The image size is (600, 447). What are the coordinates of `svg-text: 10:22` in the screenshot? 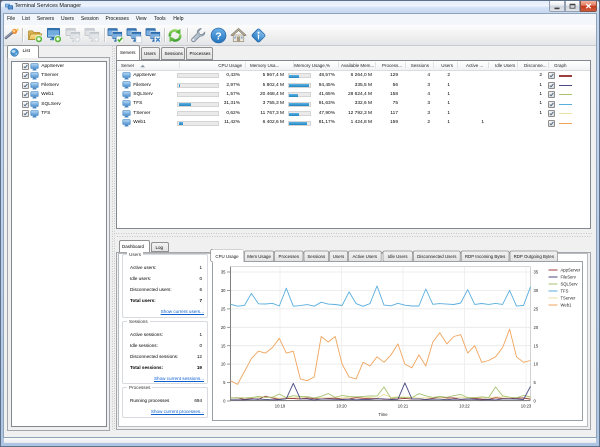 It's located at (464, 406).